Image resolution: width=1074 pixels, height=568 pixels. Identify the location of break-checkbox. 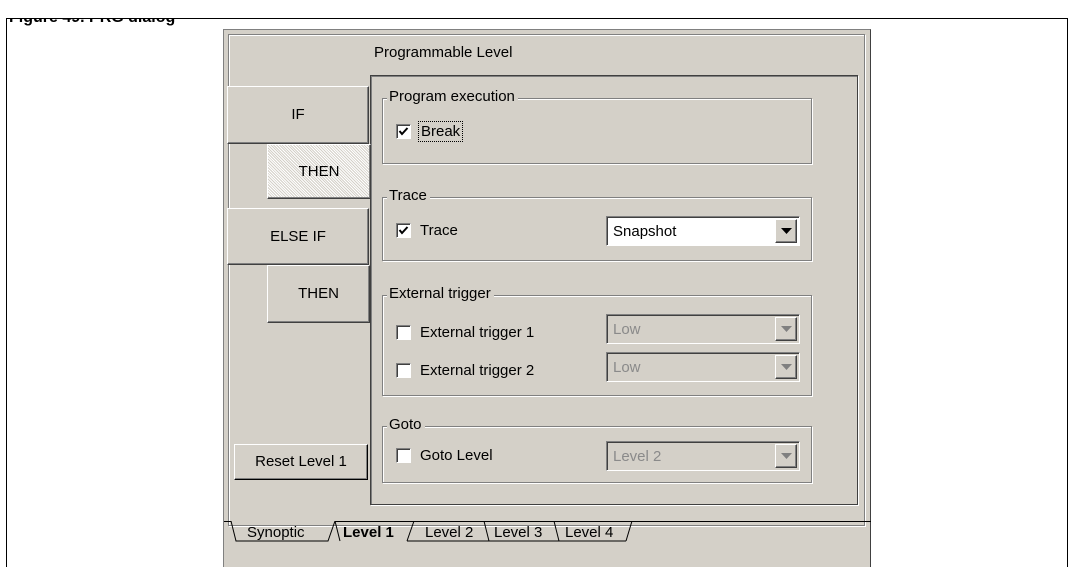
(403, 131).